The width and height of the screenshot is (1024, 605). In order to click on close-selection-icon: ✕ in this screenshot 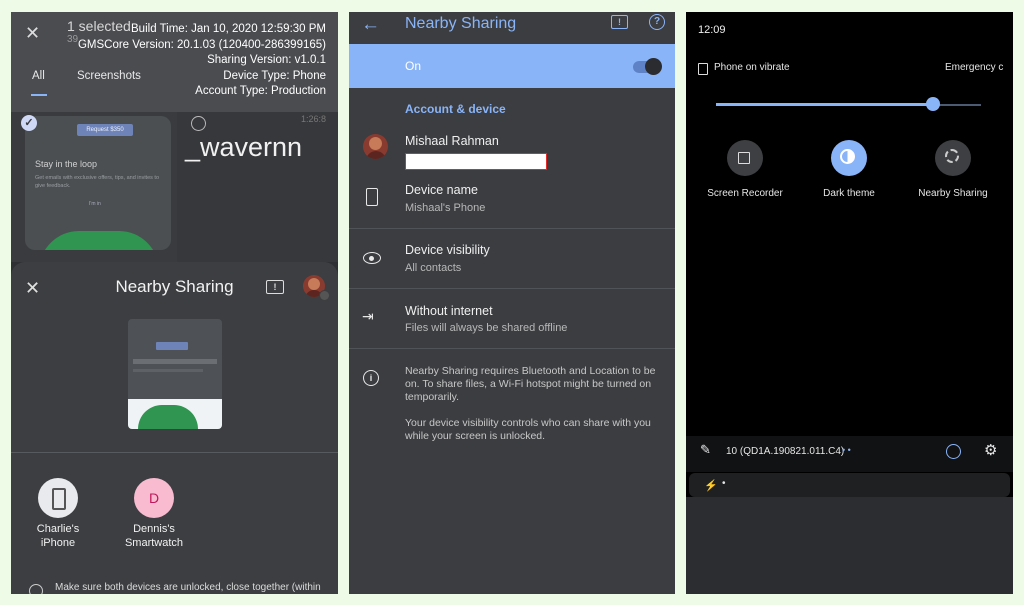, I will do `click(32, 33)`.